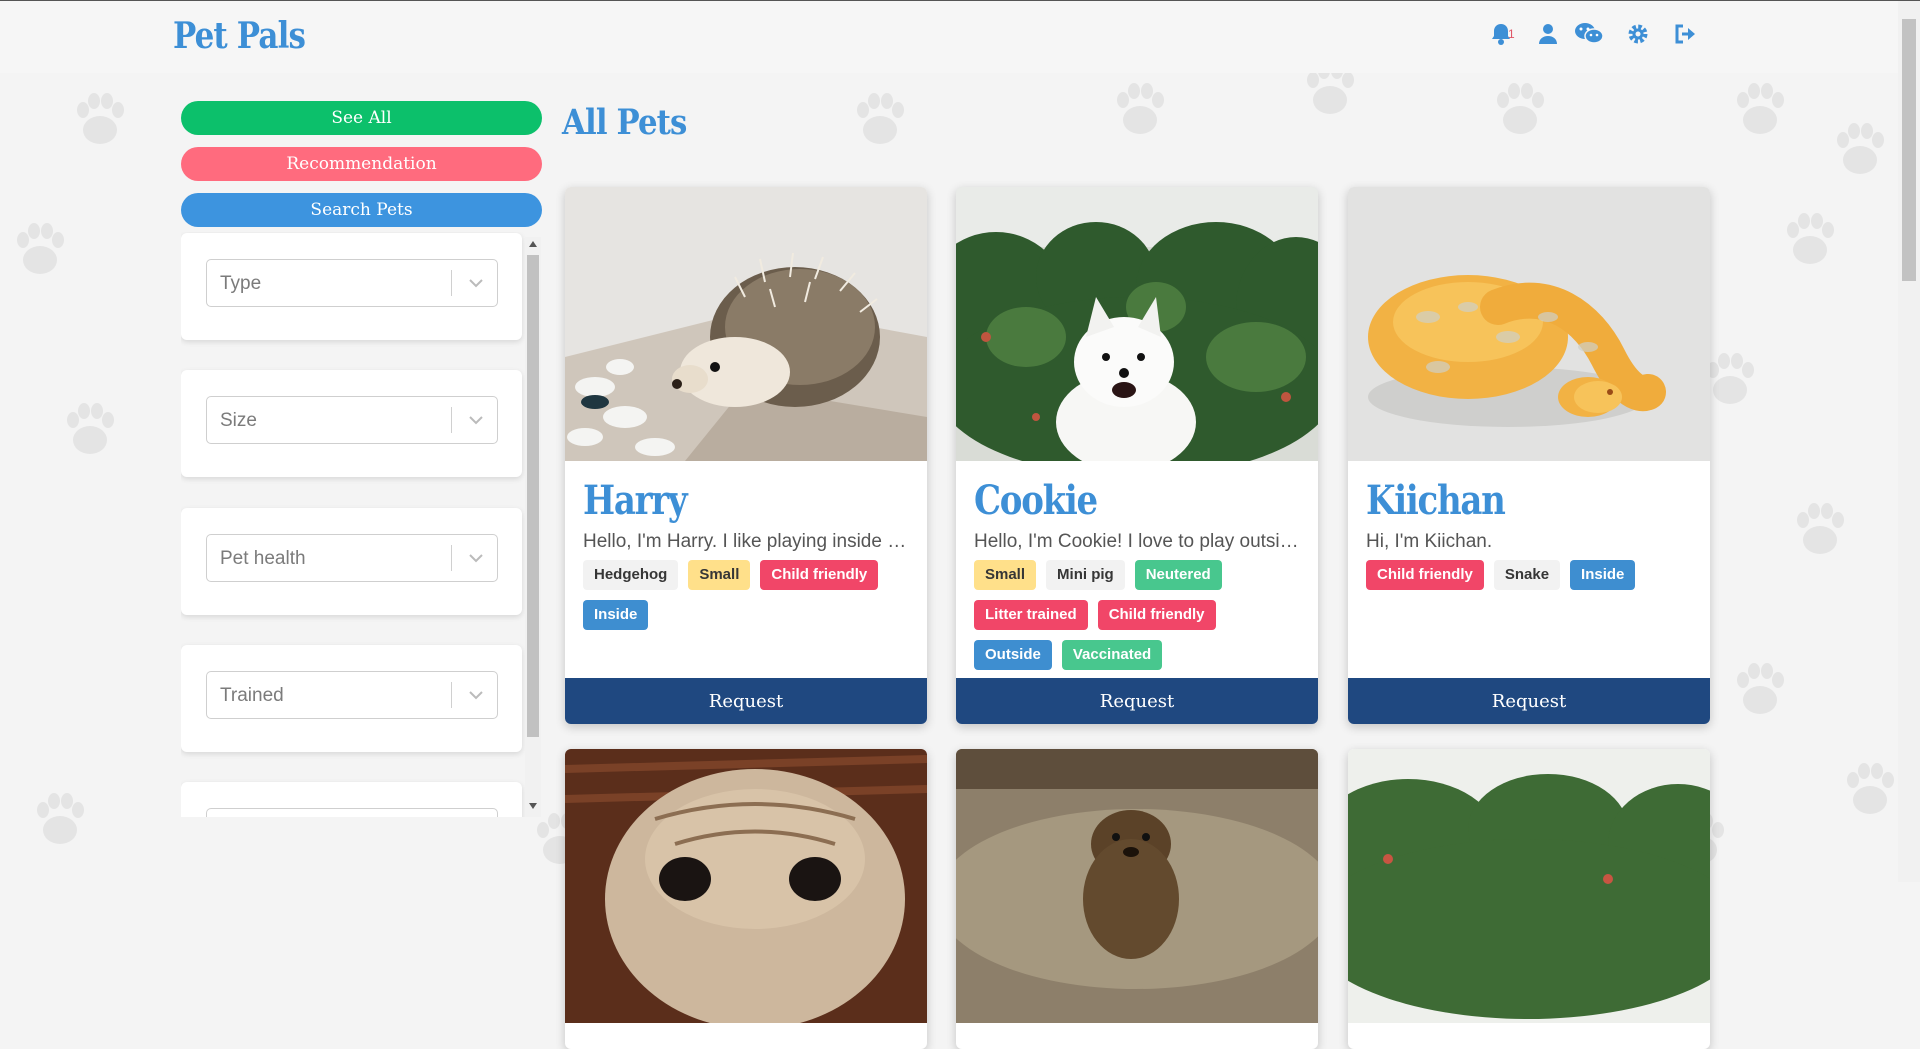 Image resolution: width=1920 pixels, height=1049 pixels. I want to click on pet-card-pug, so click(746, 899).